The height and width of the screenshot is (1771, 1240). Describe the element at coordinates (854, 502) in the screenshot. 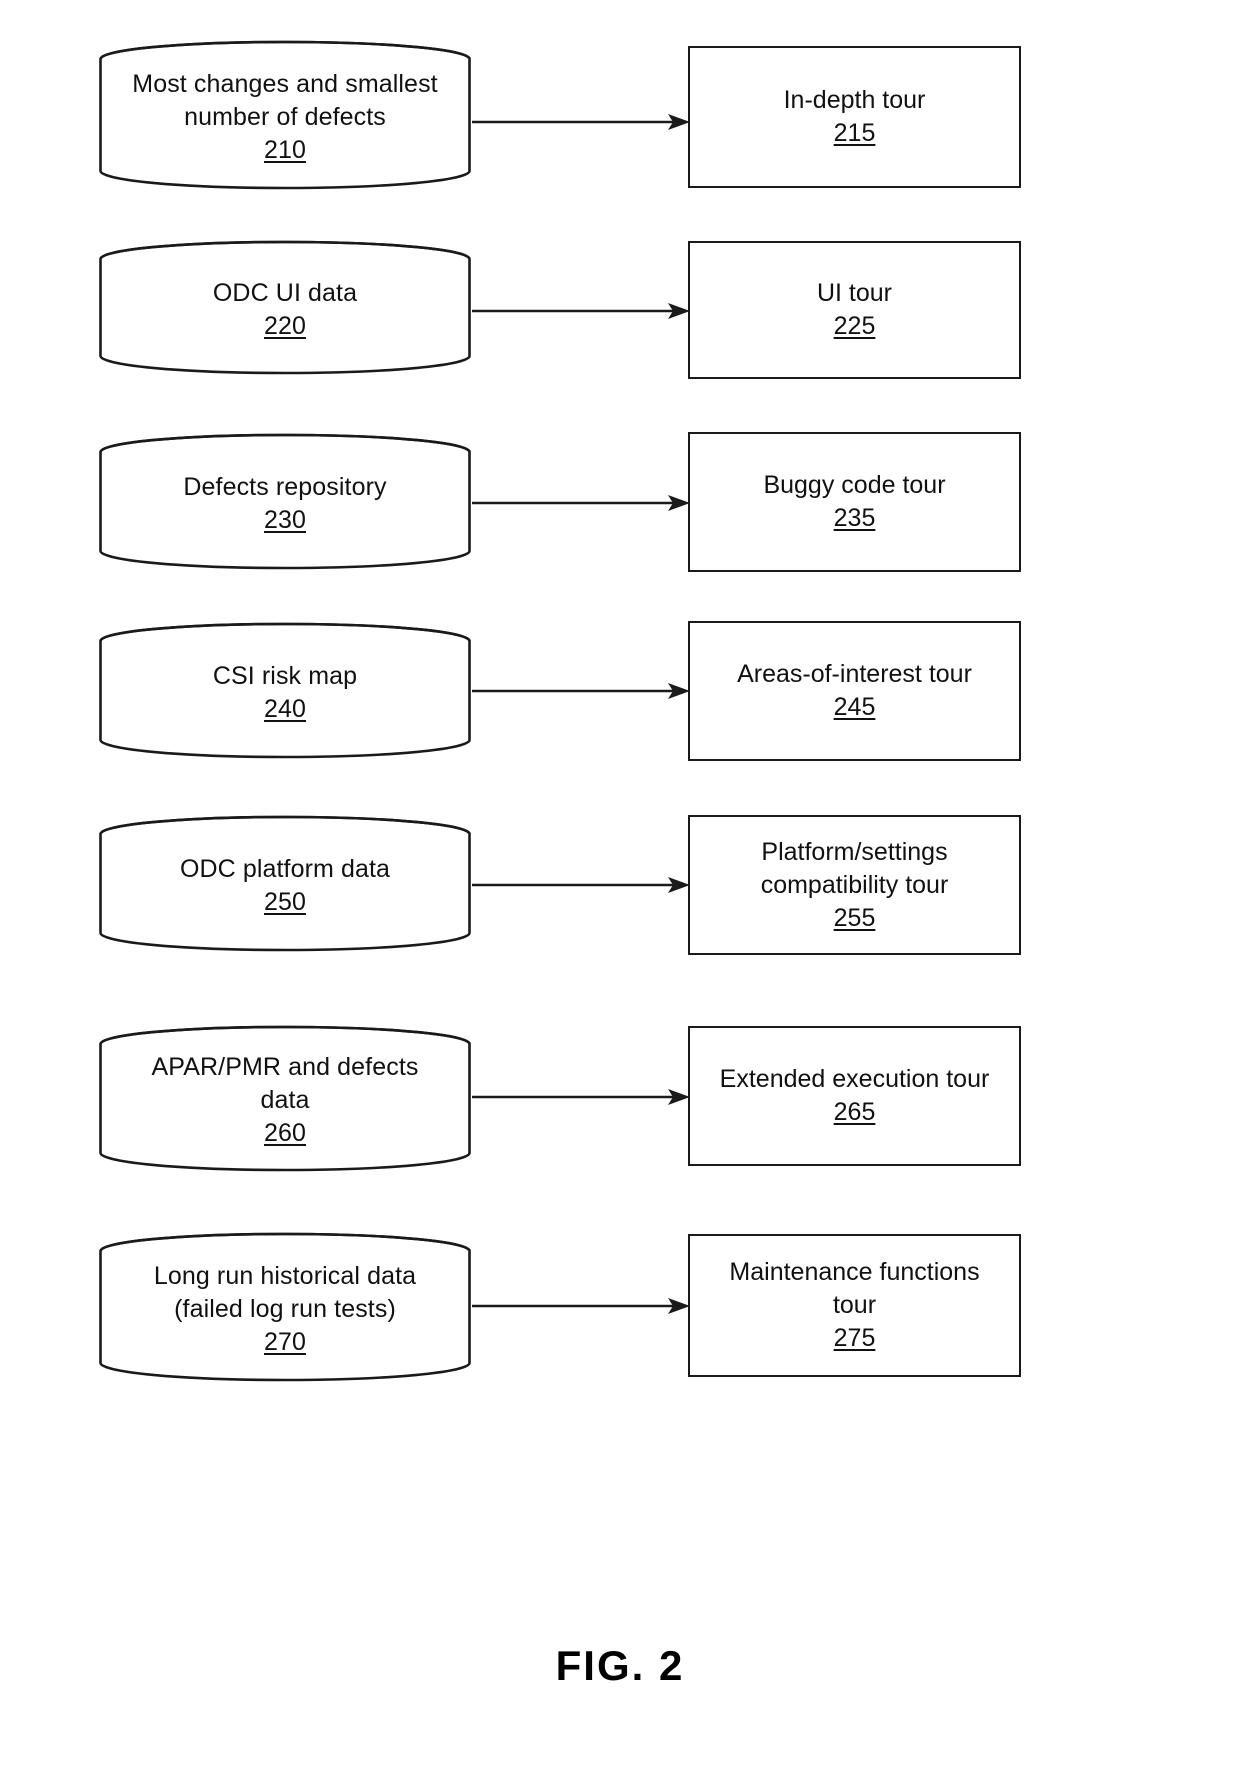

I see `tour-box: Buggy code tour 235` at that location.